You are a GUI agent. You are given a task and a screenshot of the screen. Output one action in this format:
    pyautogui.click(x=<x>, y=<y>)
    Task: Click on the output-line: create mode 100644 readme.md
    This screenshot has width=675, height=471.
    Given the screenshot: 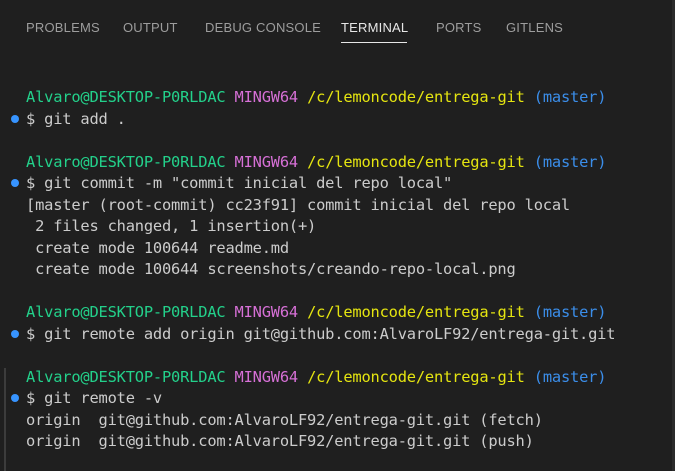 What is the action you would take?
    pyautogui.click(x=157, y=247)
    